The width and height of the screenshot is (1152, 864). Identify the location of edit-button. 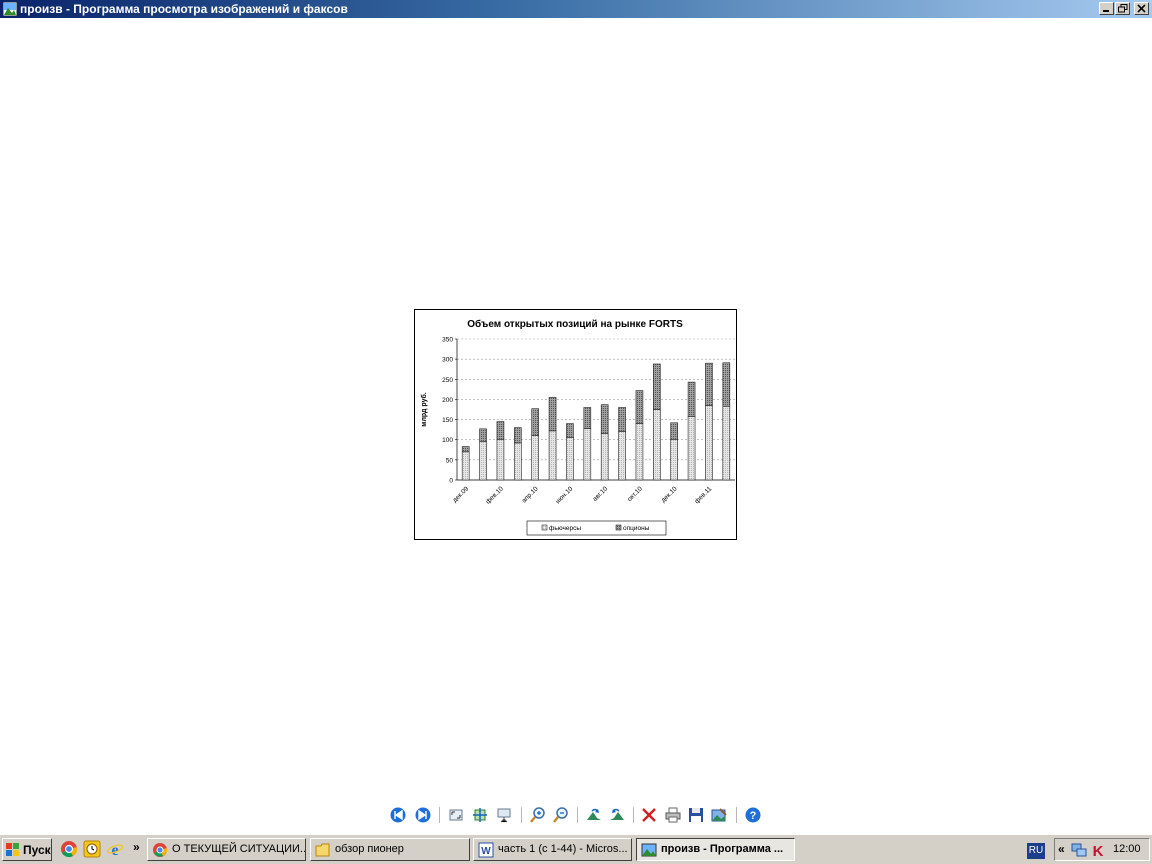
(719, 815).